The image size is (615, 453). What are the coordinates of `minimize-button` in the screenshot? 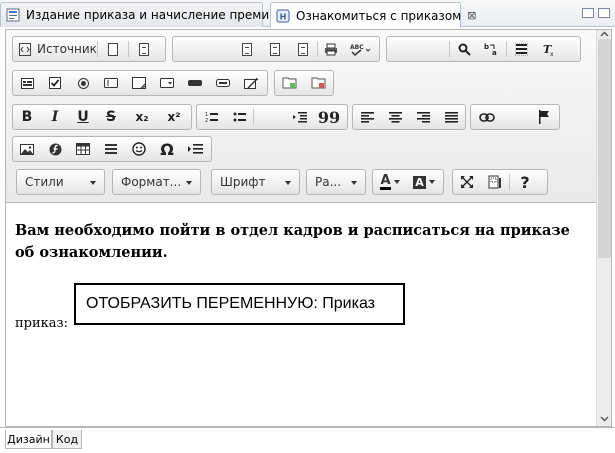 It's located at (588, 13).